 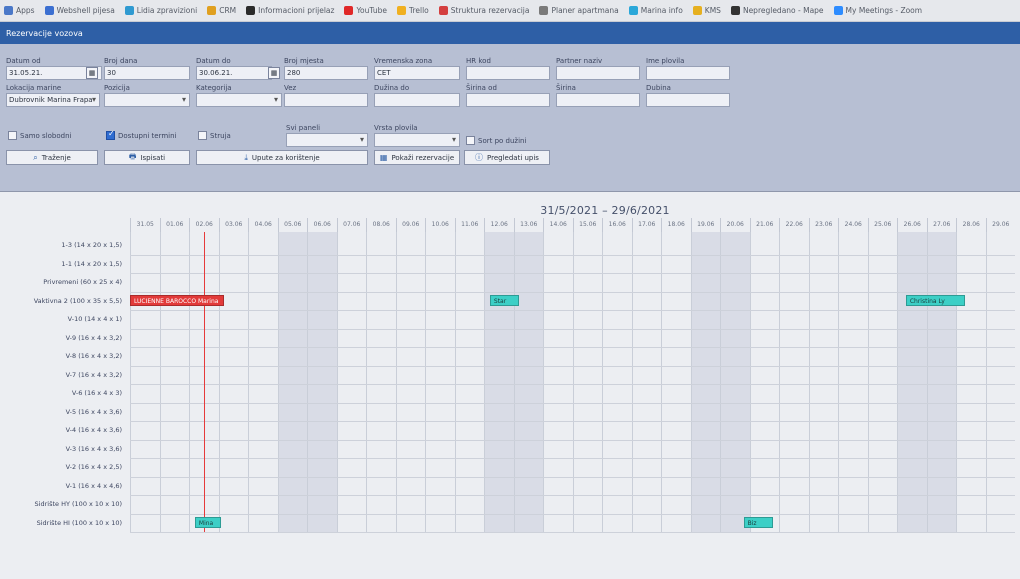 What do you see at coordinates (706, 10) in the screenshot?
I see `bookmark-item: KMS` at bounding box center [706, 10].